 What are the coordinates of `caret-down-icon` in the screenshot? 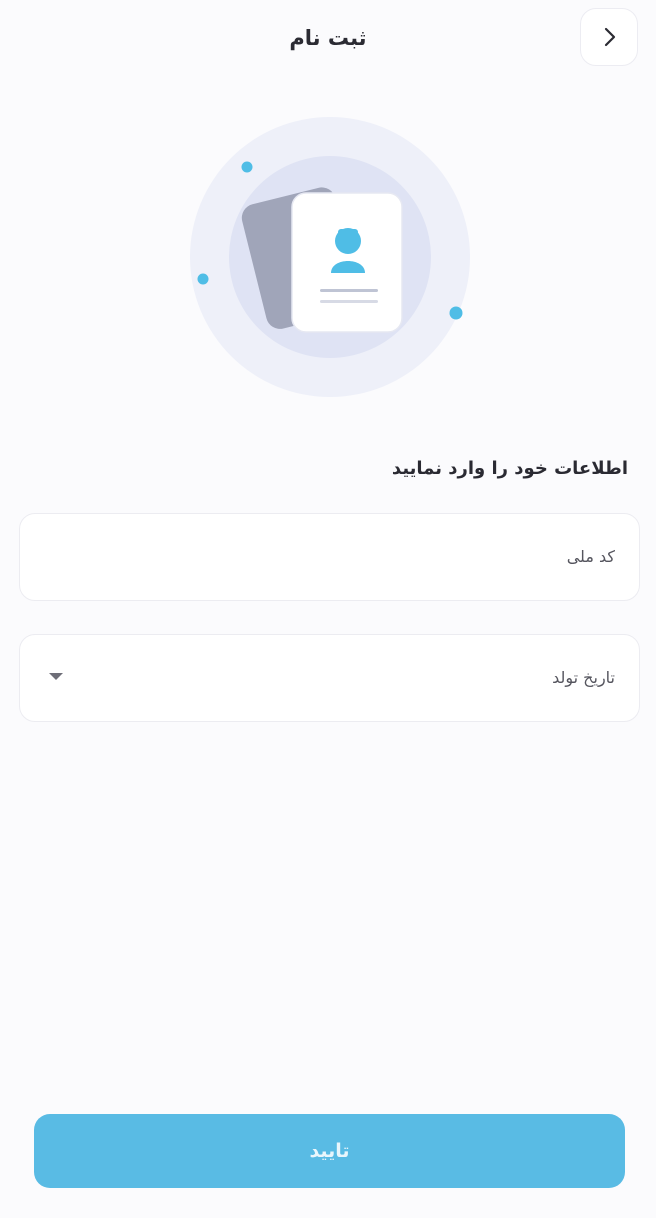 It's located at (56, 676).